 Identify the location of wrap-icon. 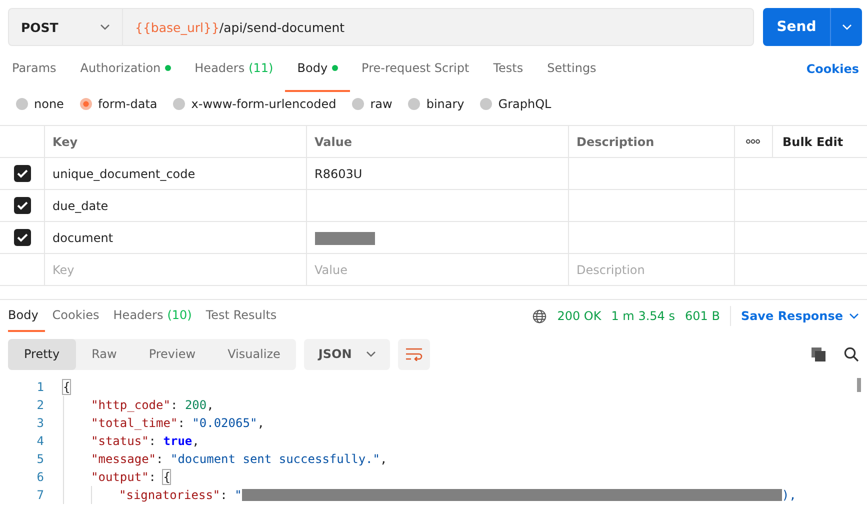
(413, 354).